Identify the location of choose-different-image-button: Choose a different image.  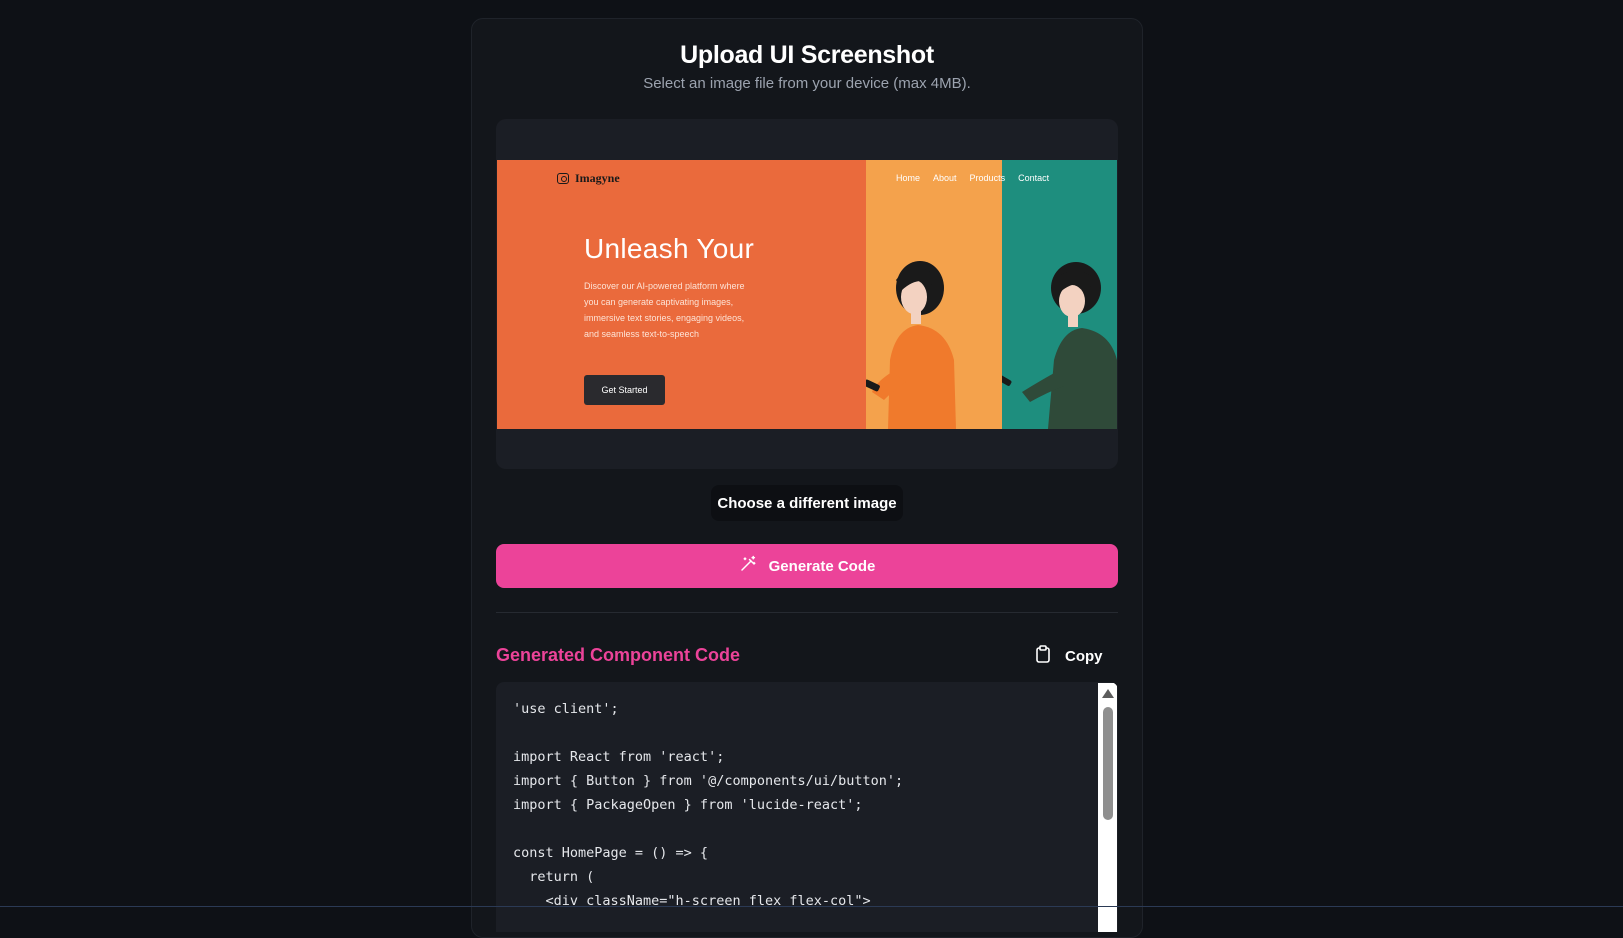
(807, 503).